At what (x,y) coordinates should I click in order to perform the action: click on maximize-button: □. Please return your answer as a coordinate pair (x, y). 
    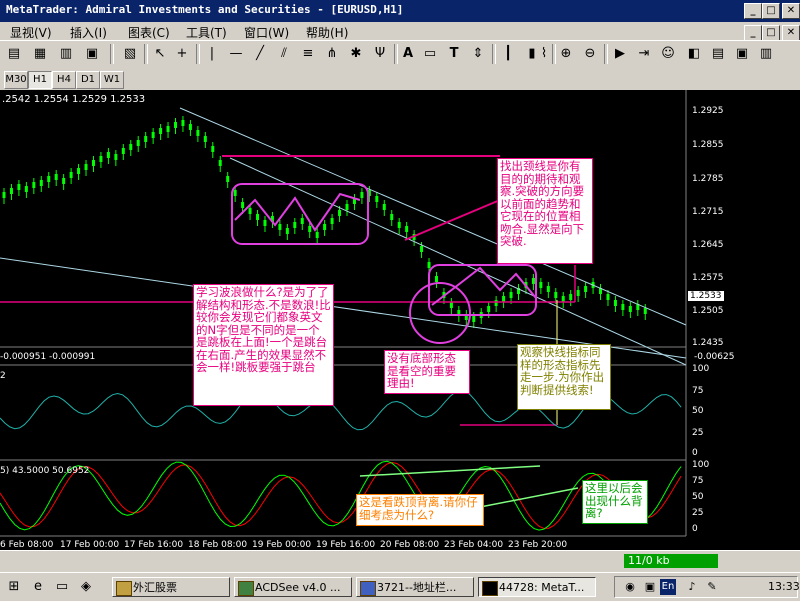
    Looking at the image, I should click on (771, 11).